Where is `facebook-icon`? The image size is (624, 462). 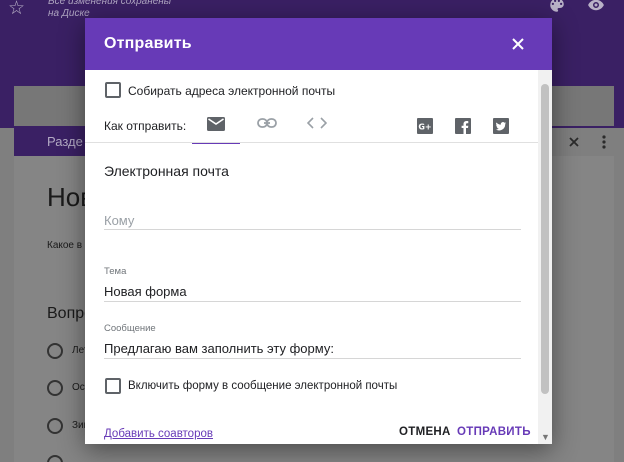
facebook-icon is located at coordinates (463, 126).